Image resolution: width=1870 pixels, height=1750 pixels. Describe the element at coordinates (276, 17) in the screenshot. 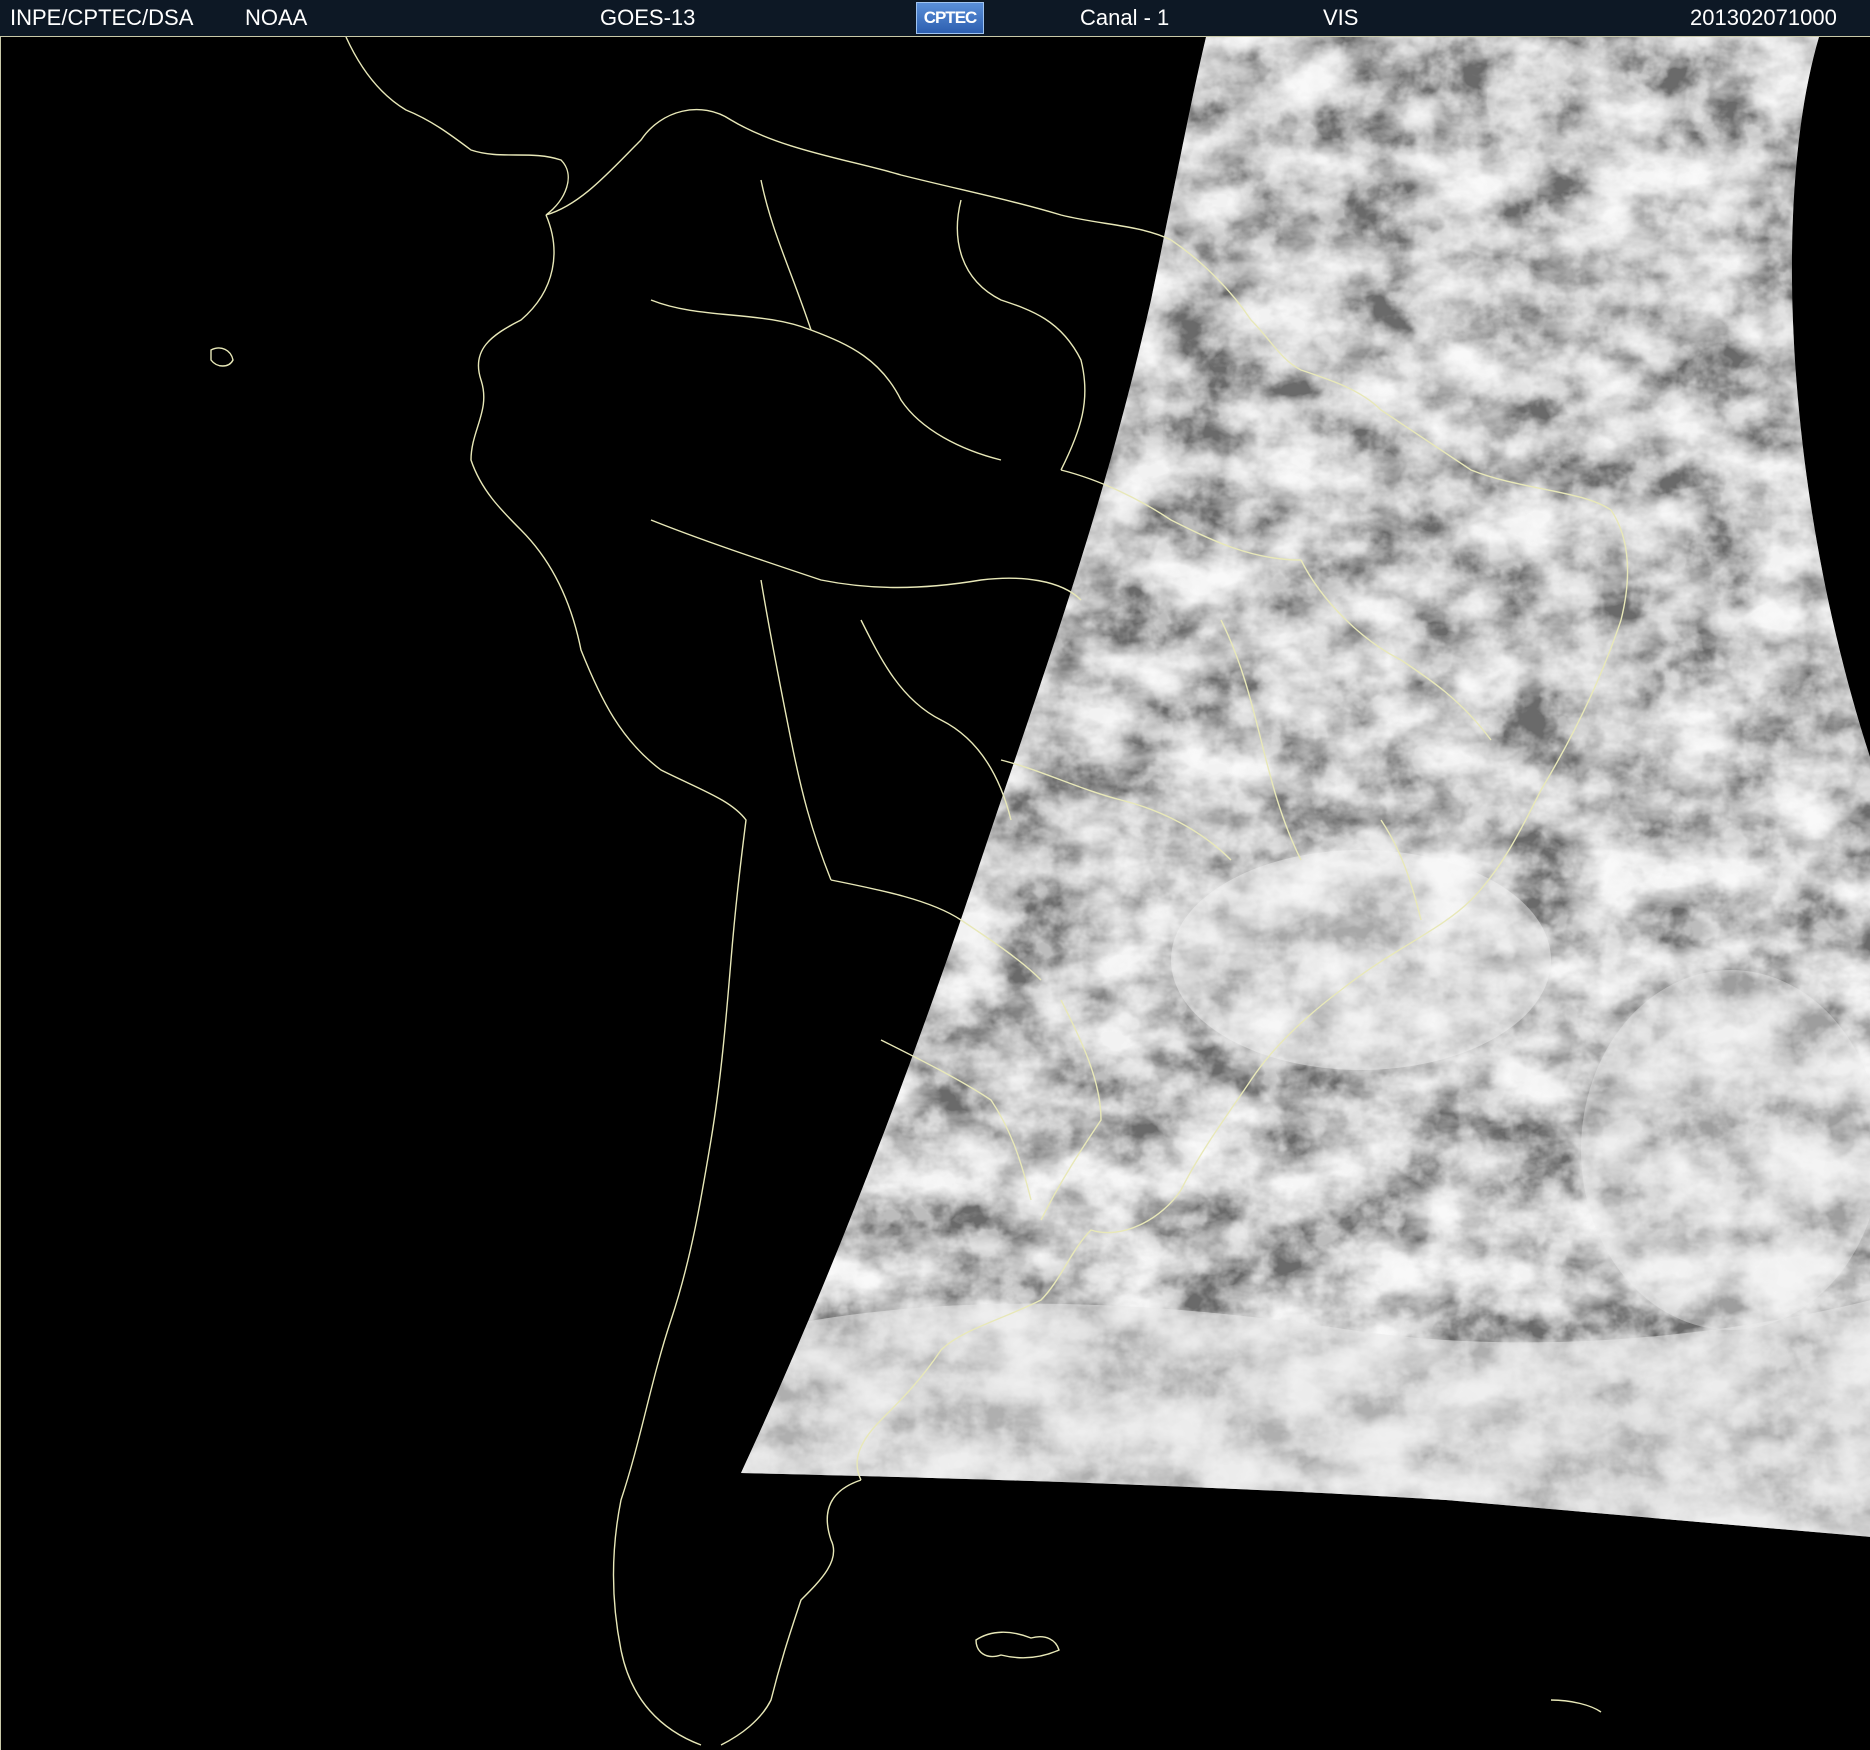

I see `source-label: NOAA` at that location.